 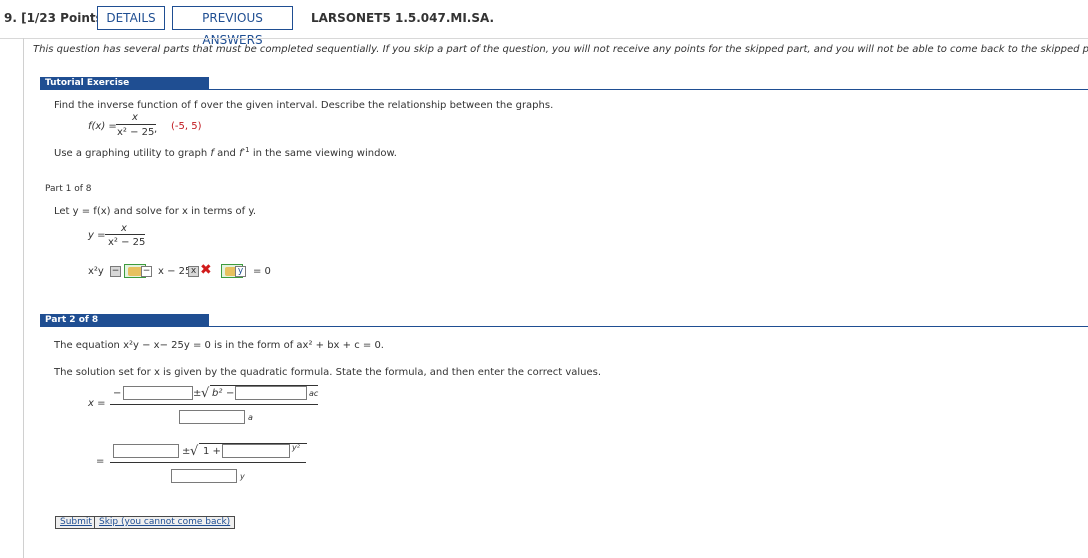 What do you see at coordinates (96, 271) in the screenshot?
I see `part1-term-x2y: x²y` at bounding box center [96, 271].